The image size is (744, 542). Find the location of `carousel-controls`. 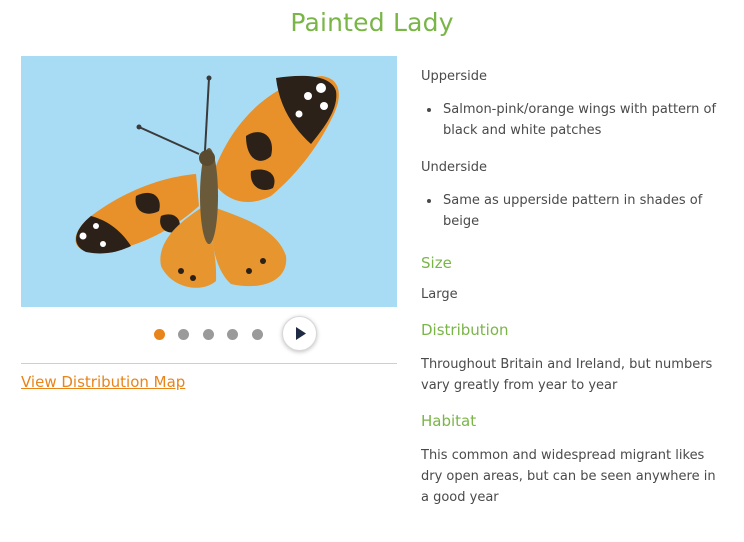

carousel-controls is located at coordinates (235, 334).